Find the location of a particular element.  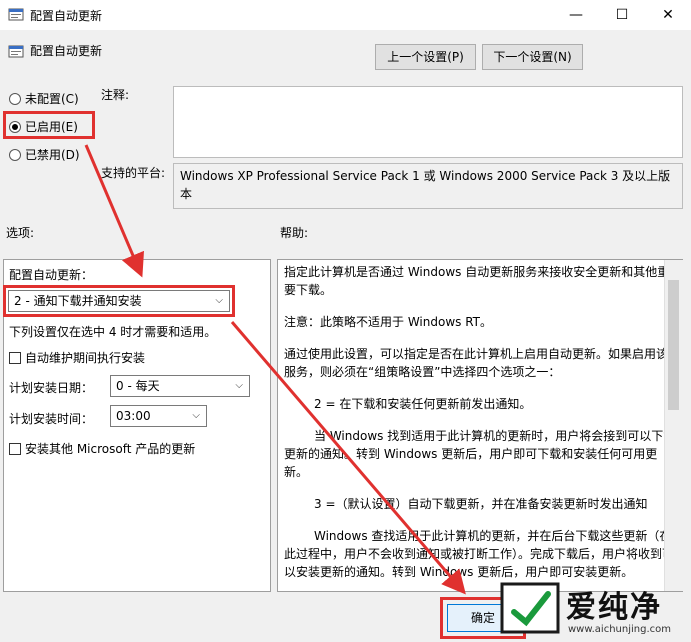

brand-url: www.aichunjing.com is located at coordinates (619, 629).